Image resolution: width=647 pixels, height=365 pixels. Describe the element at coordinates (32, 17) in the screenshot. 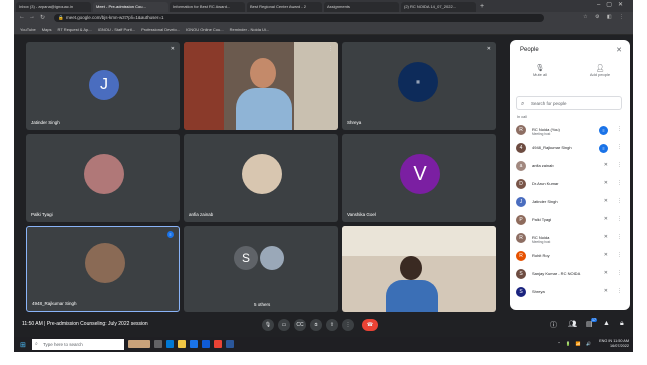

I see `forward-icon: →` at that location.